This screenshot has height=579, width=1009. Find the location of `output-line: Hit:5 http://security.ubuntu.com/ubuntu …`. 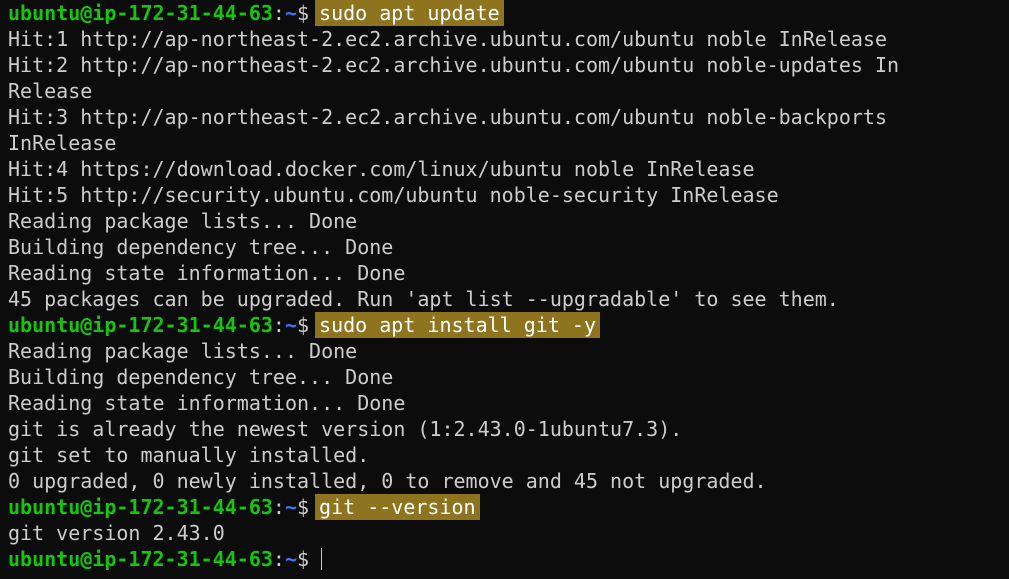

output-line: Hit:5 http://security.ubuntu.com/ubuntu … is located at coordinates (393, 195).